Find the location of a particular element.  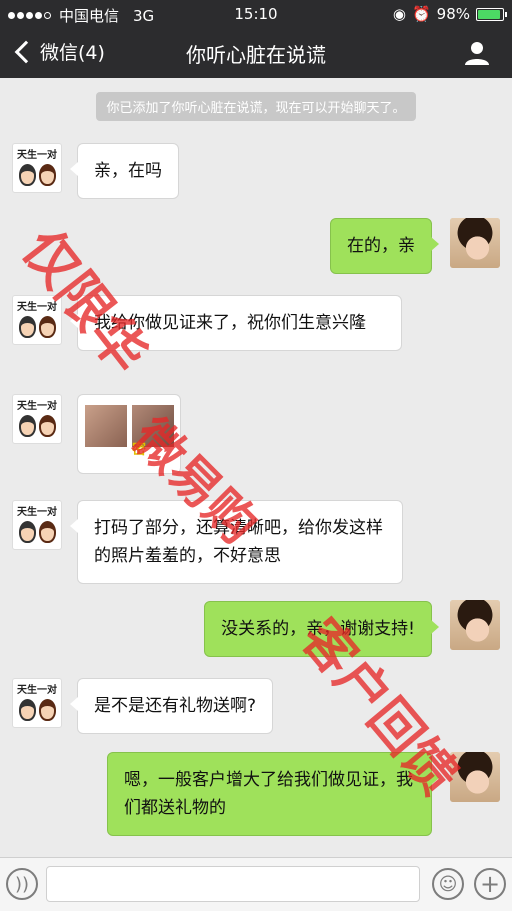

voice-icon: )) is located at coordinates (22, 884).